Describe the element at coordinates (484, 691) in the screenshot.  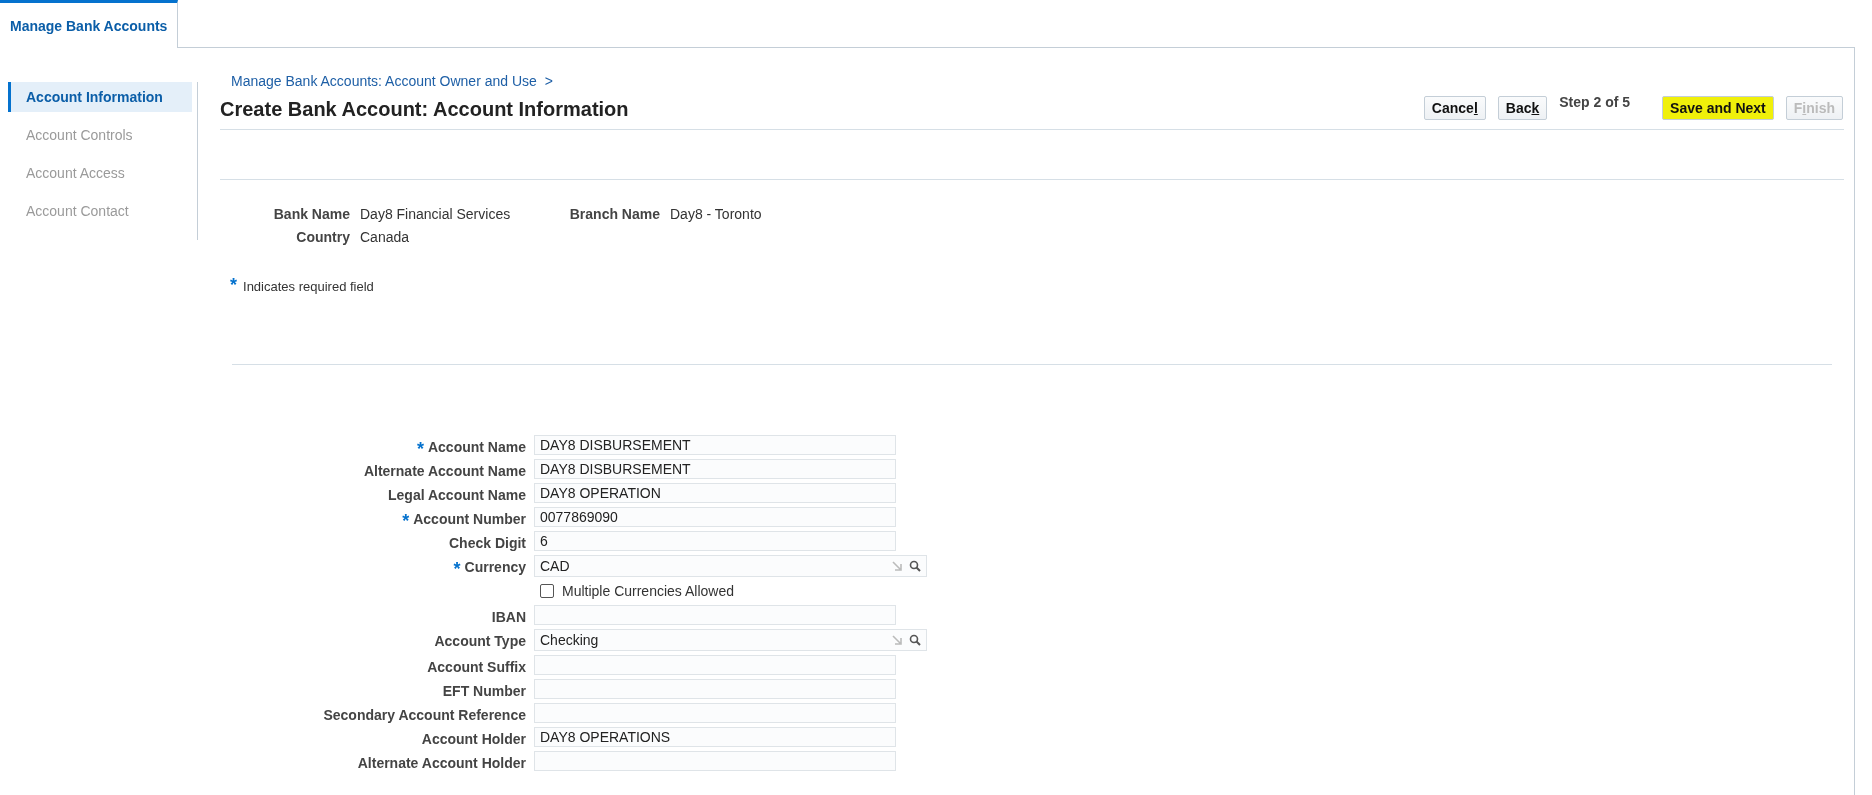
I see `field-label: EFT Number` at that location.